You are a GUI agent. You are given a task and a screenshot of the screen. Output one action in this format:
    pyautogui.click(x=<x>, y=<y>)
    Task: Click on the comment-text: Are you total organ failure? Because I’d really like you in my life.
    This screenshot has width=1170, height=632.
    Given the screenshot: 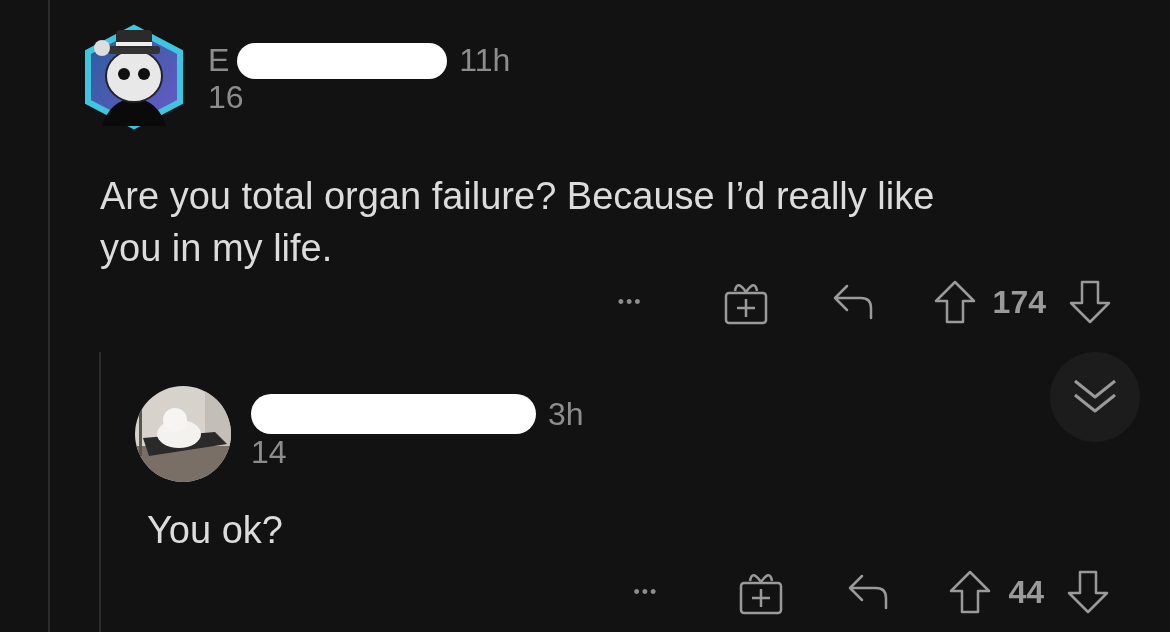 What is the action you would take?
    pyautogui.click(x=518, y=222)
    